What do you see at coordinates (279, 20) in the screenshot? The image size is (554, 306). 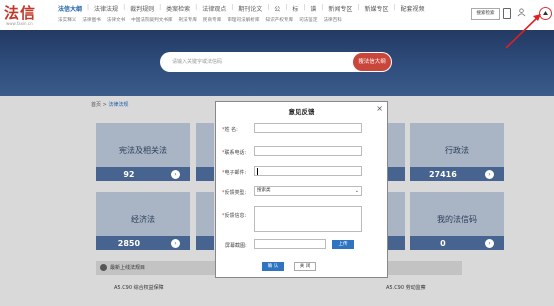 I see `sub-nav-link: 知识产权专库` at bounding box center [279, 20].